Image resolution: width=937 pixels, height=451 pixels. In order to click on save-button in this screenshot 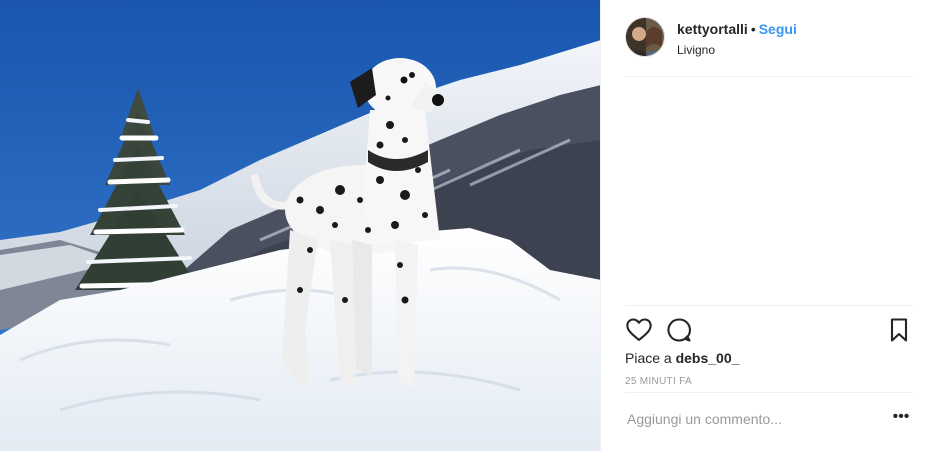, I will do `click(899, 330)`.